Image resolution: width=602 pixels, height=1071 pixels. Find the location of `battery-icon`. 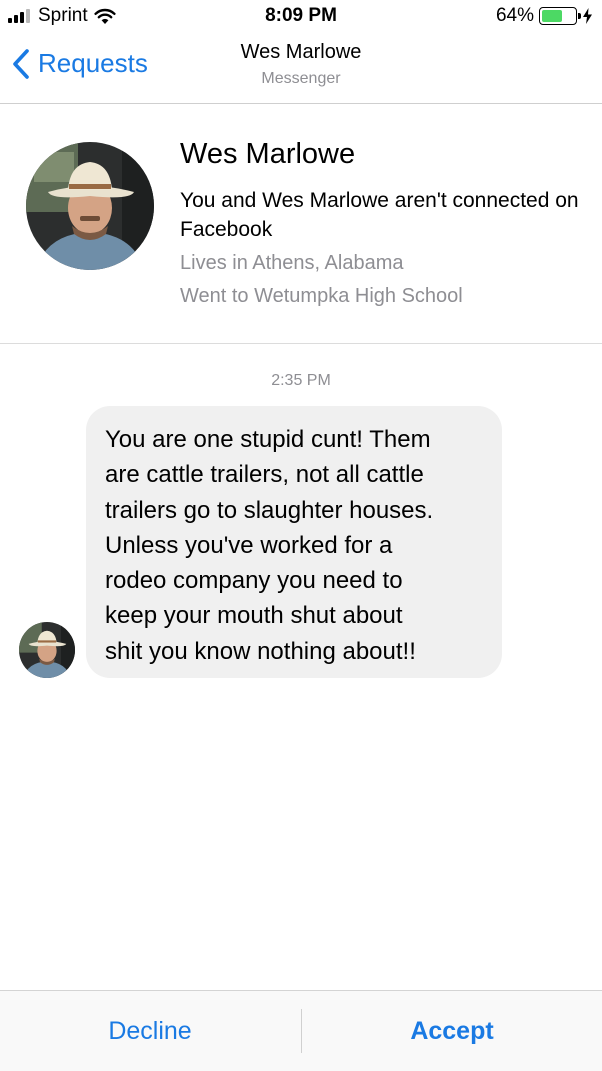

battery-icon is located at coordinates (560, 16).